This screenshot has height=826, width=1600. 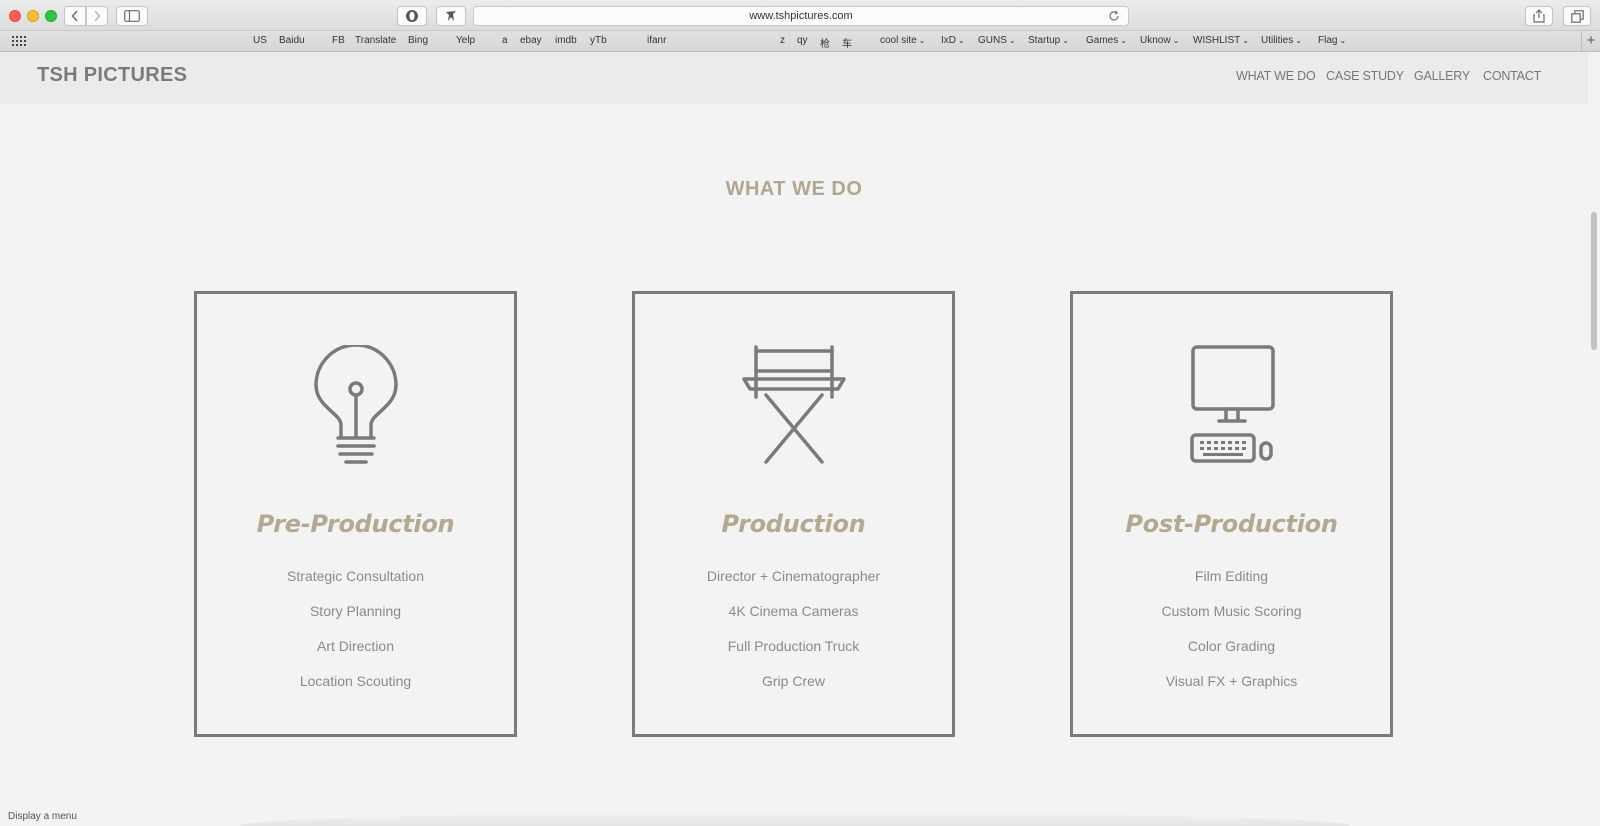 What do you see at coordinates (1231, 524) in the screenshot?
I see `card-title: Post-Production` at bounding box center [1231, 524].